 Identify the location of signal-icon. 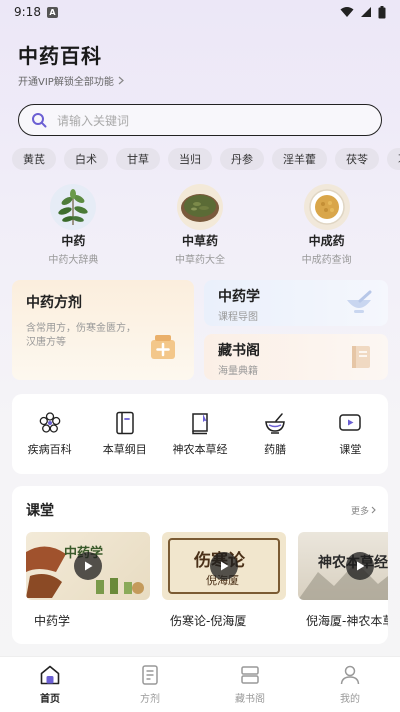
(366, 12).